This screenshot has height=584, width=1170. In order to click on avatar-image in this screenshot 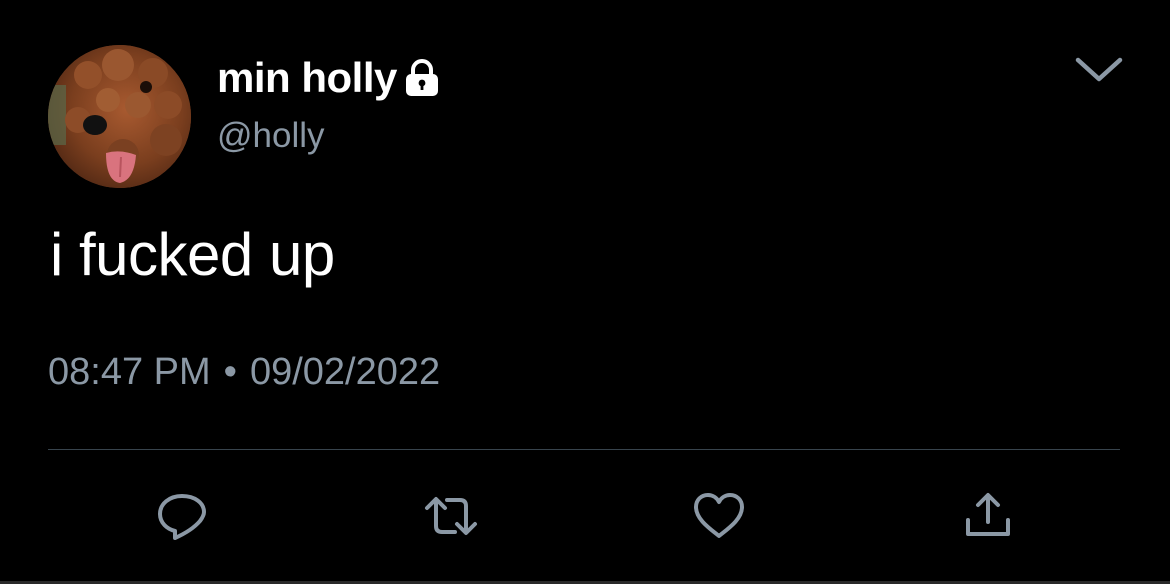, I will do `click(119, 116)`.